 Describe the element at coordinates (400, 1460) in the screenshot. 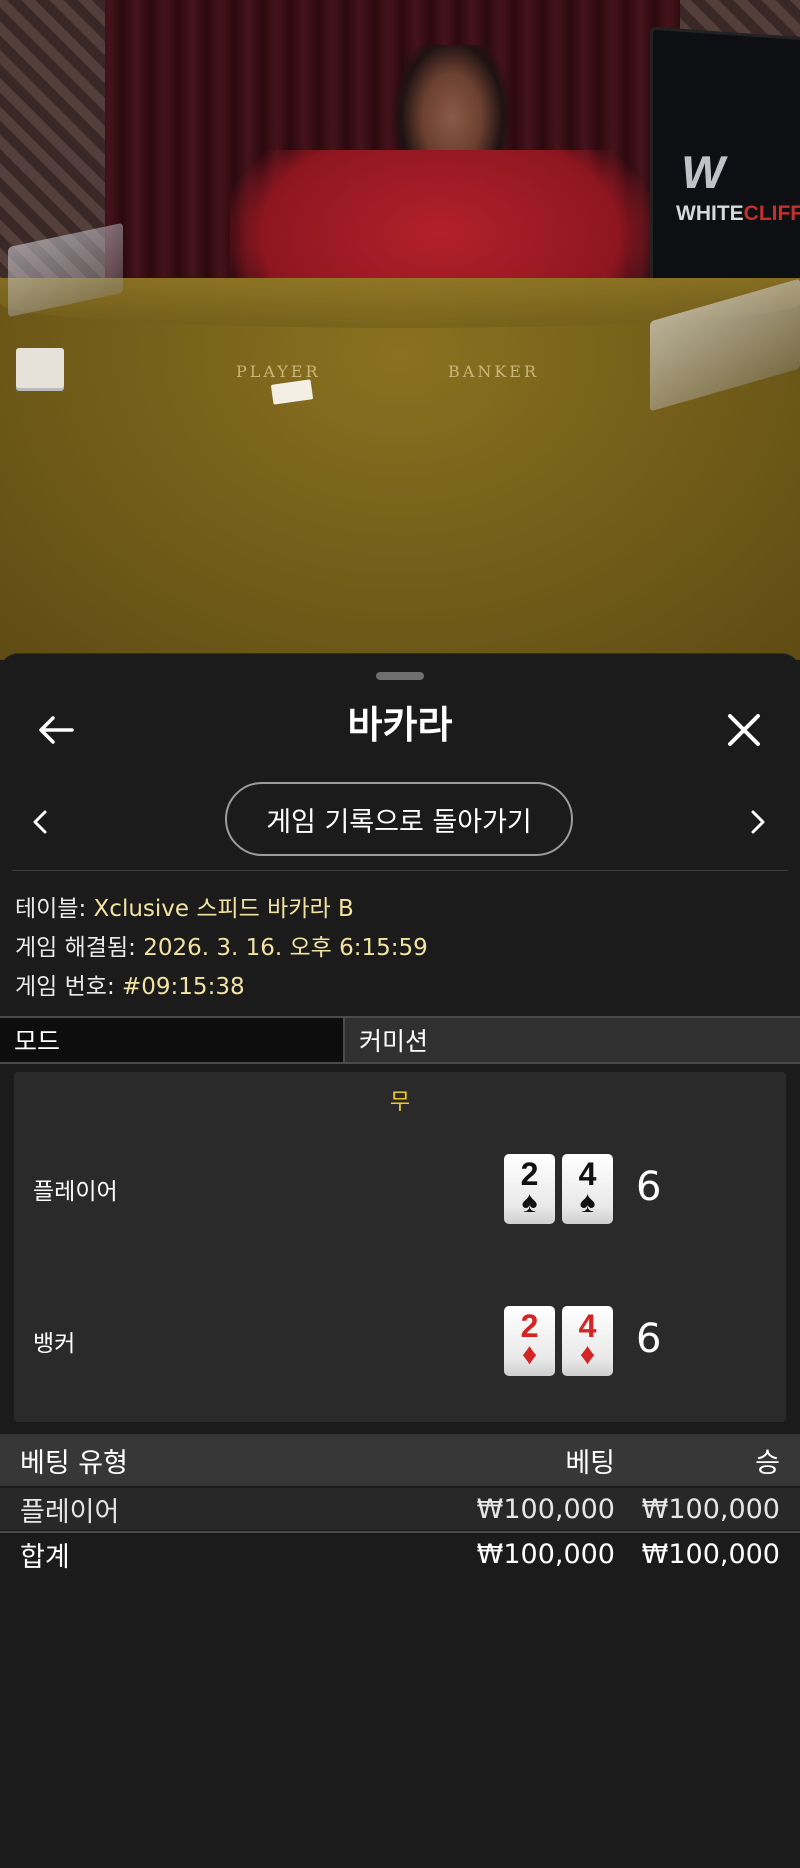

I see `bet-table-header: 베팅 유형 베팅 승` at that location.